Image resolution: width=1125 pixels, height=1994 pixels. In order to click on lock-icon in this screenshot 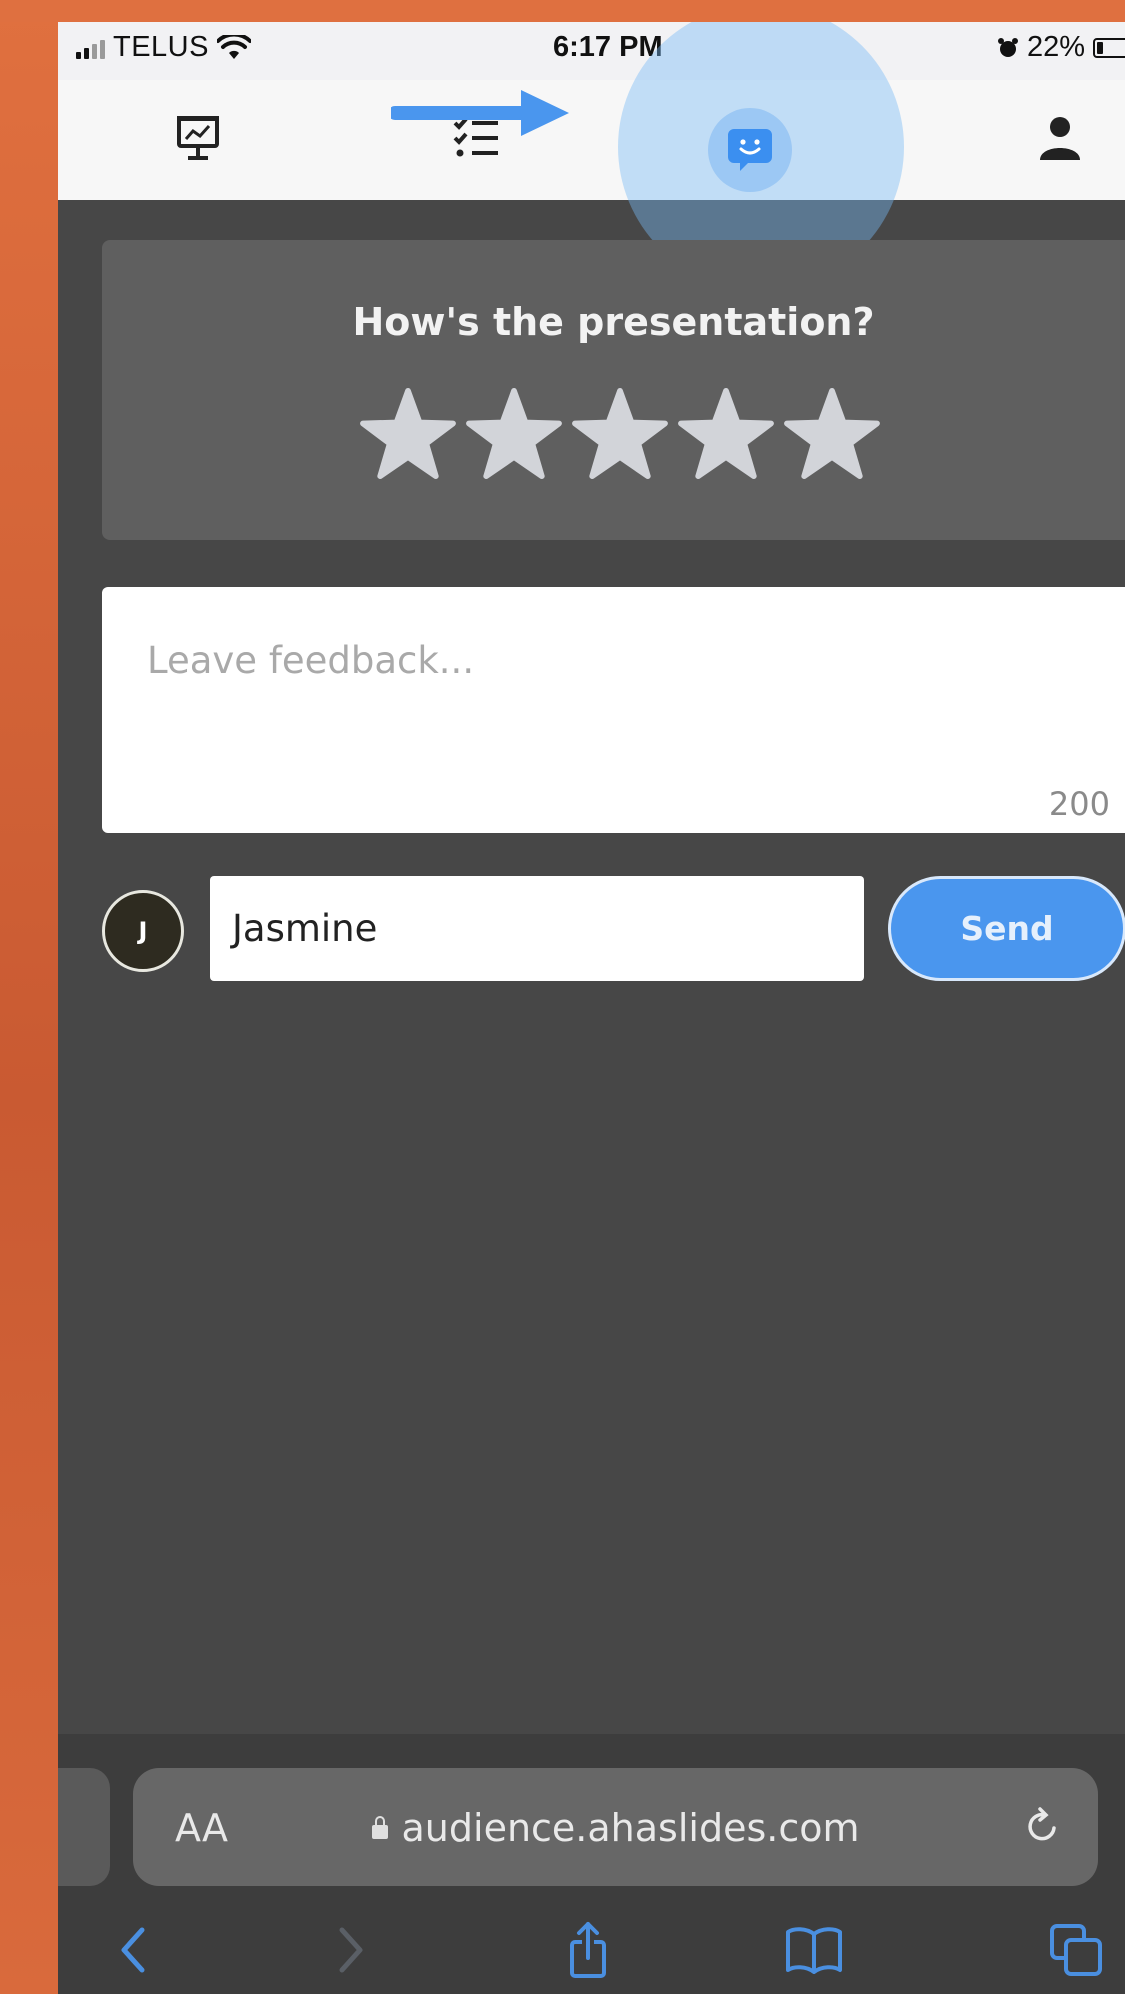, I will do `click(379, 1827)`.